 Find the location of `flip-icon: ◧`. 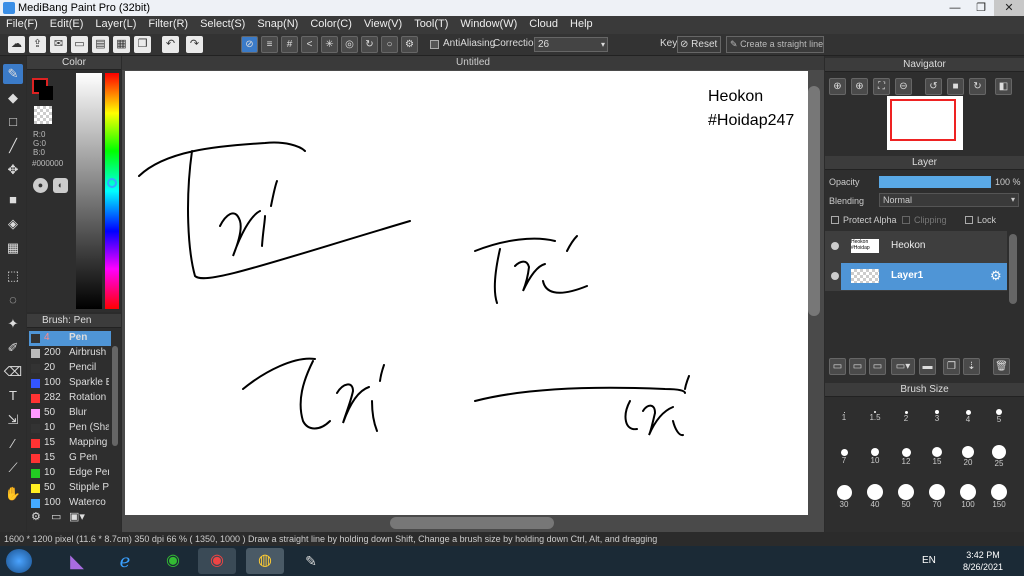

flip-icon: ◧ is located at coordinates (1003, 86).